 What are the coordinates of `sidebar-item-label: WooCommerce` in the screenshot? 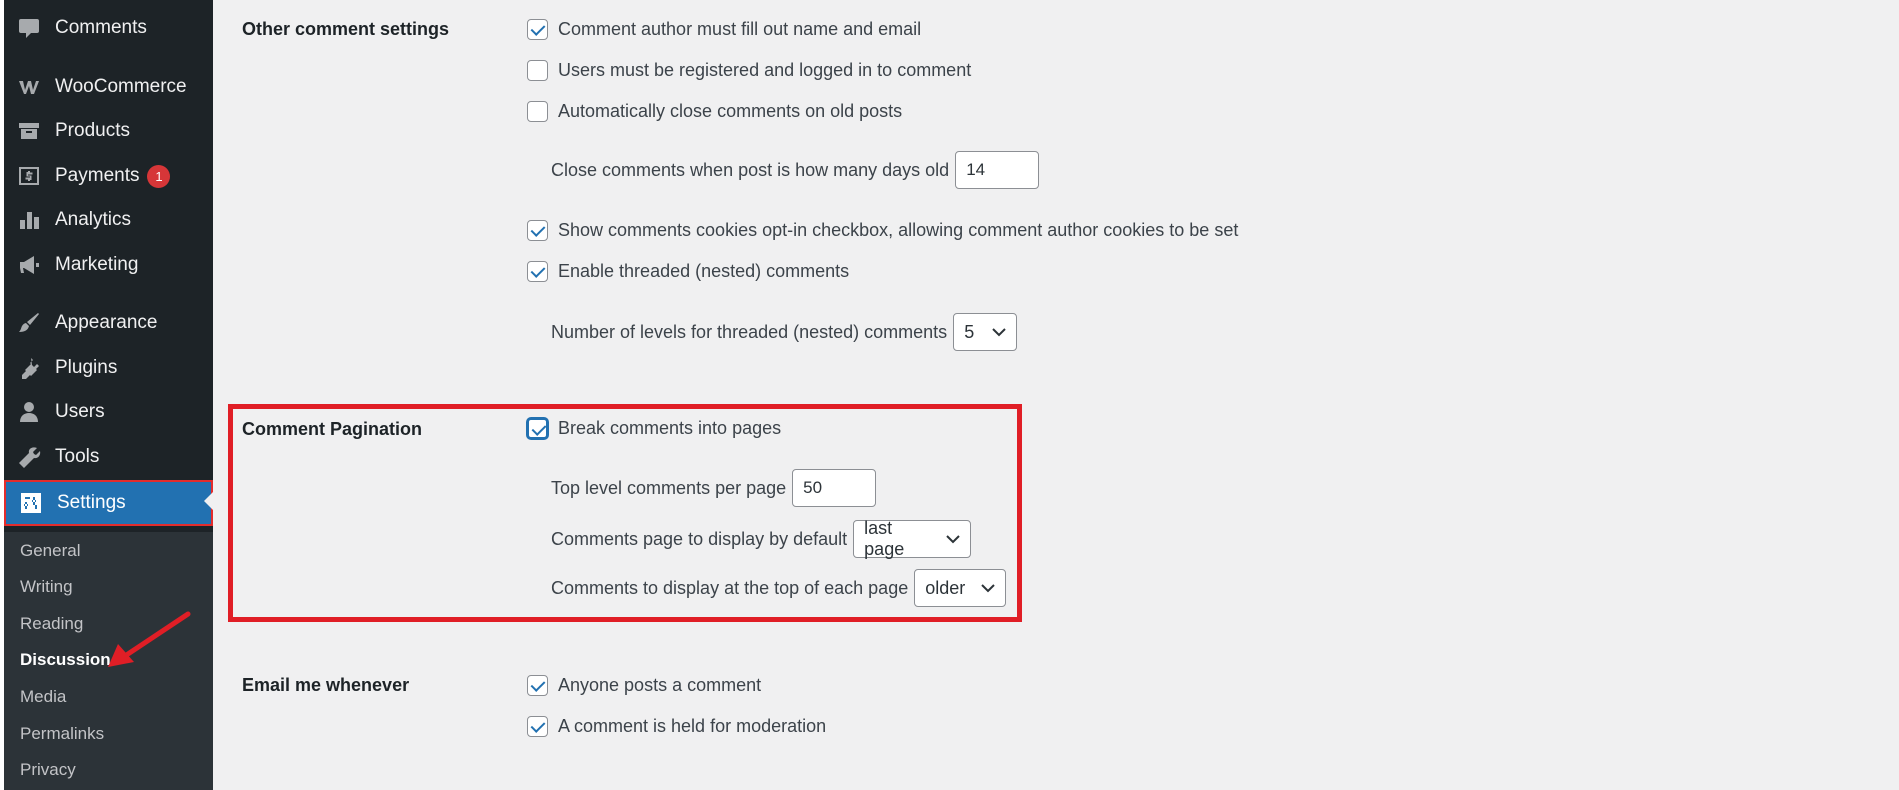 It's located at (121, 86).